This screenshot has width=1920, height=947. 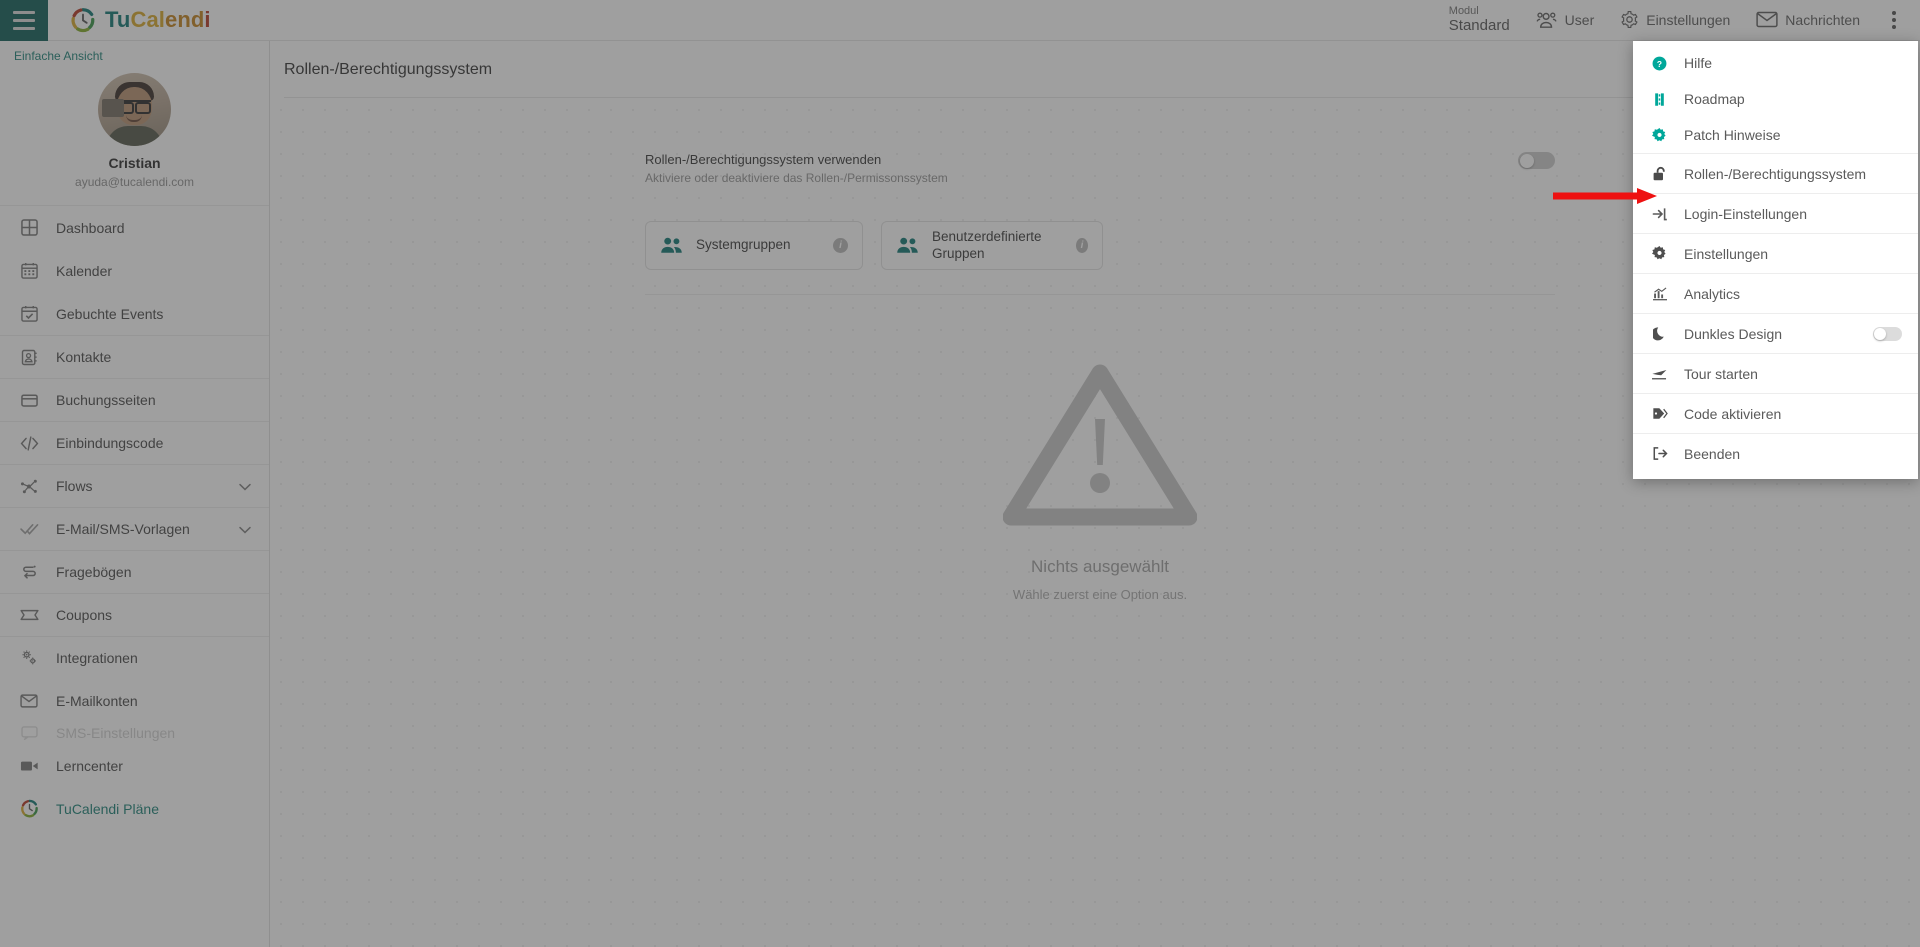 I want to click on menu-item-roadmap: Roadmap, so click(x=1775, y=99).